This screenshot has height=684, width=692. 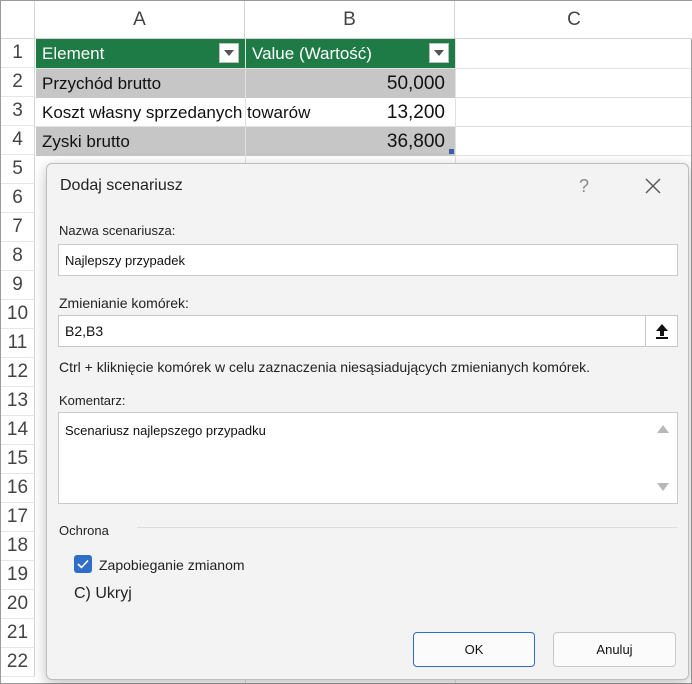 I want to click on dialog-titlebar: Dodaj scenariusz ?, so click(x=367, y=186).